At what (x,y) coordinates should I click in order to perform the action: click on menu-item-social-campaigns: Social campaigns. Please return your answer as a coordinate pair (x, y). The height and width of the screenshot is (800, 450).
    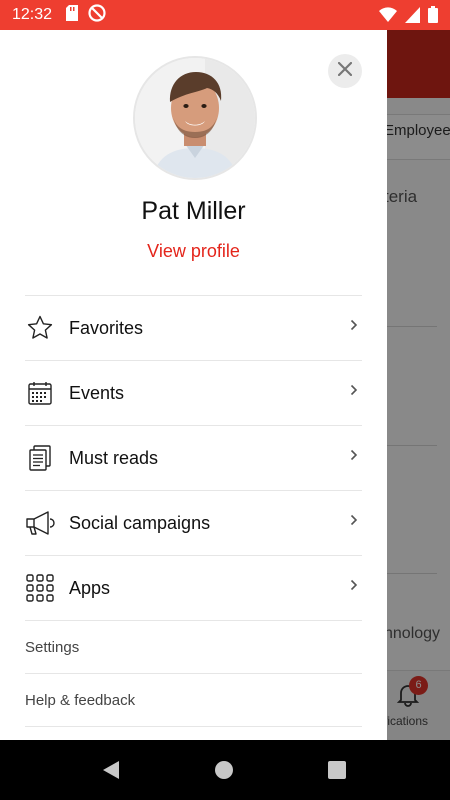
    Looking at the image, I should click on (193, 522).